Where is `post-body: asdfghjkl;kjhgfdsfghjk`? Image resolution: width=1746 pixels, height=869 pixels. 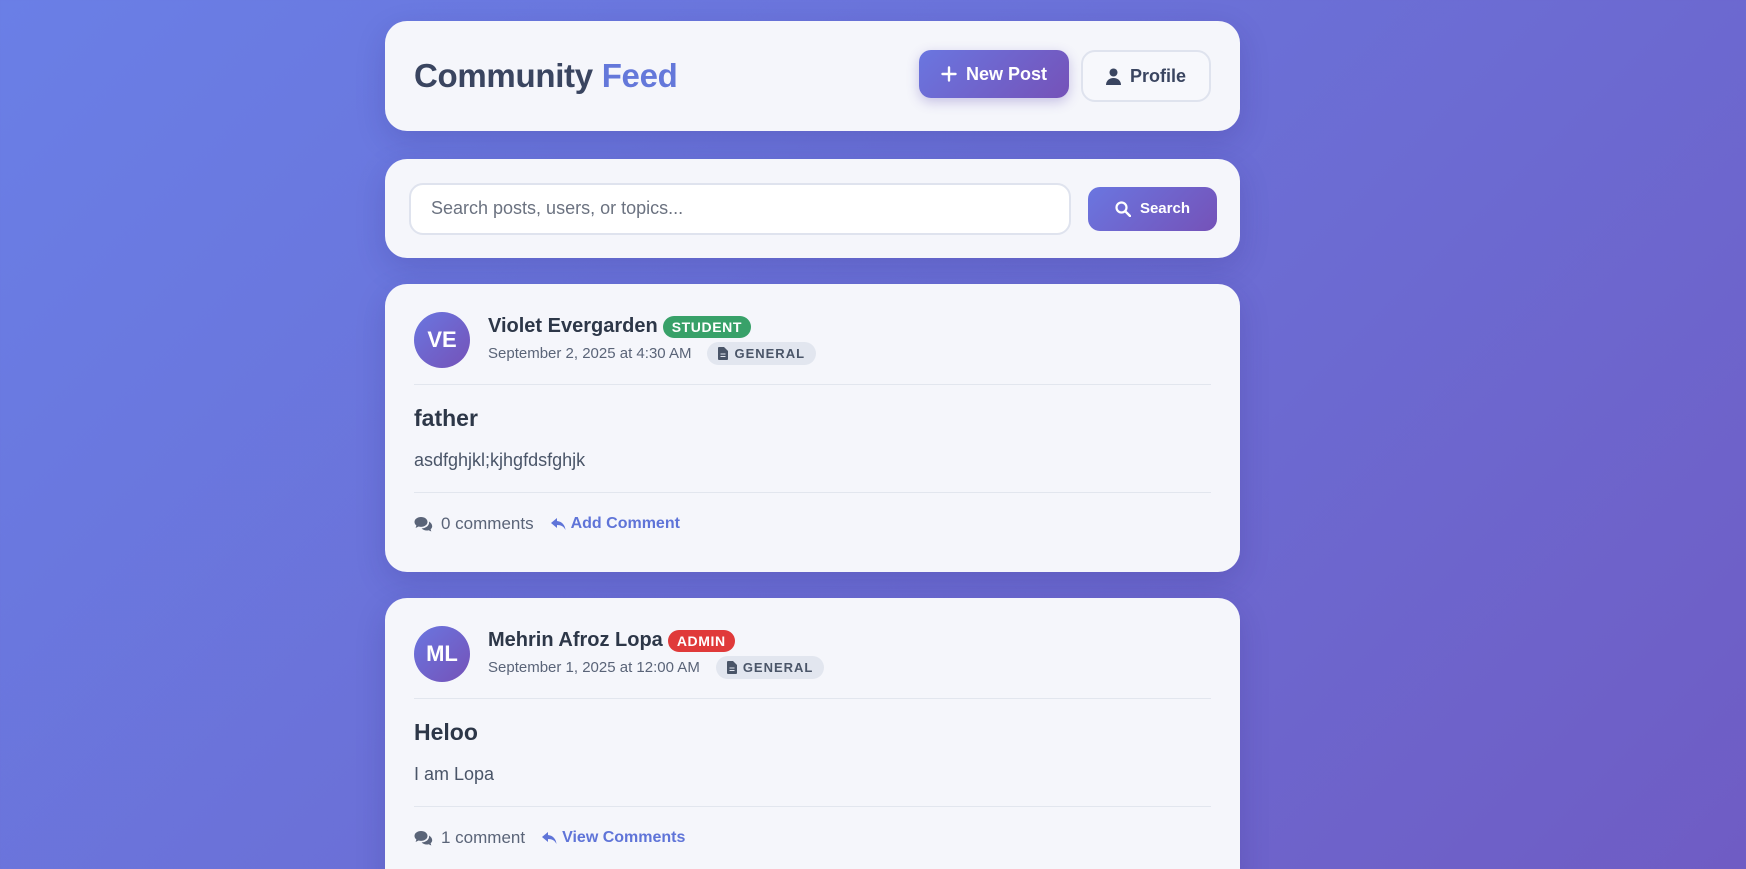 post-body: asdfghjkl;kjhgfdsfghjk is located at coordinates (500, 460).